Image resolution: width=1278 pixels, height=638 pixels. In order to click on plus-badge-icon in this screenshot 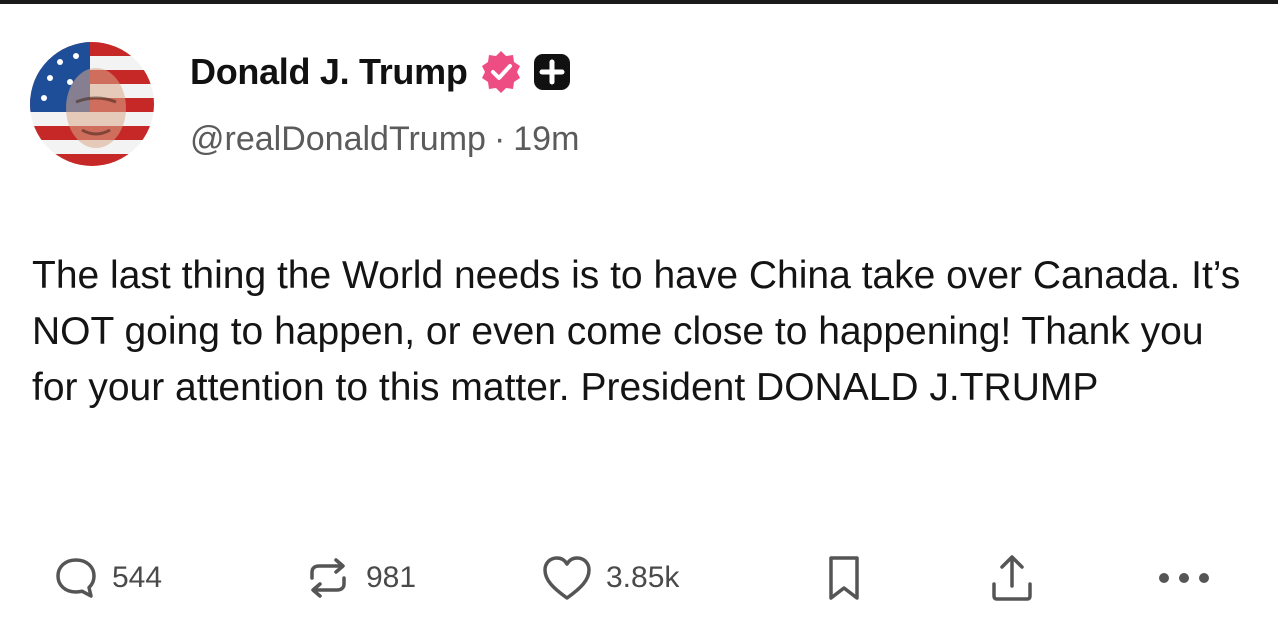, I will do `click(551, 72)`.